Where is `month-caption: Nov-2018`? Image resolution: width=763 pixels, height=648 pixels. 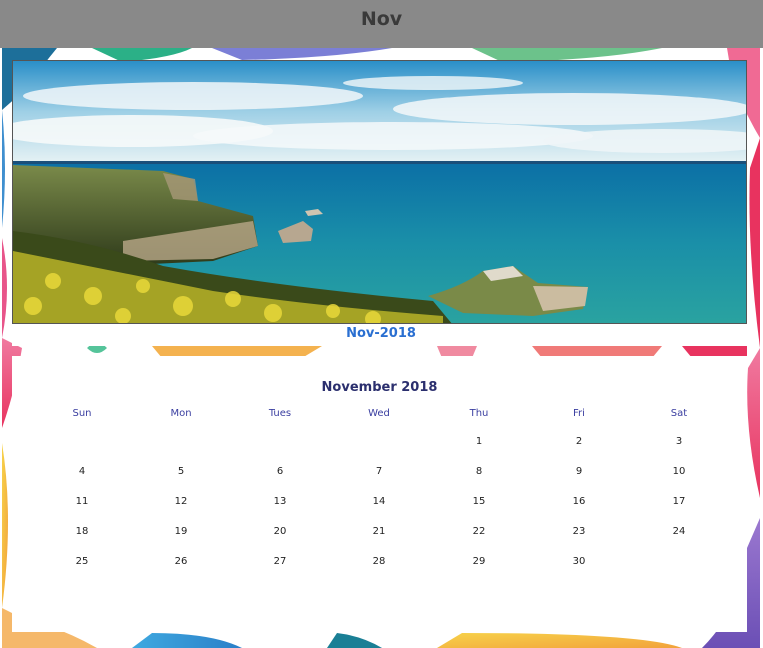 month-caption: Nov-2018 is located at coordinates (381, 333).